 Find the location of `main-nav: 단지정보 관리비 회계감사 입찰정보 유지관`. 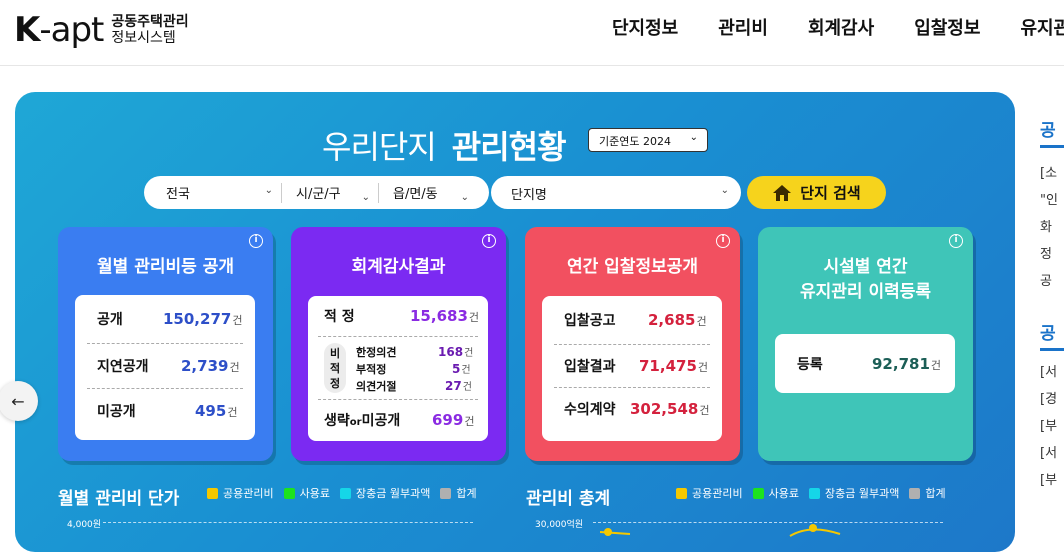

main-nav: 단지정보 관리비 회계감사 입찰정보 유지관 is located at coordinates (838, 27).